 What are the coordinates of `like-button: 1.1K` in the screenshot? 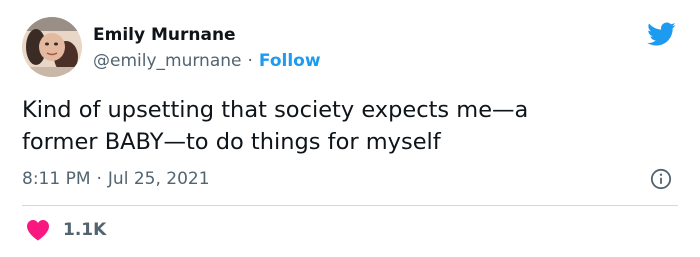 It's located at (66, 230).